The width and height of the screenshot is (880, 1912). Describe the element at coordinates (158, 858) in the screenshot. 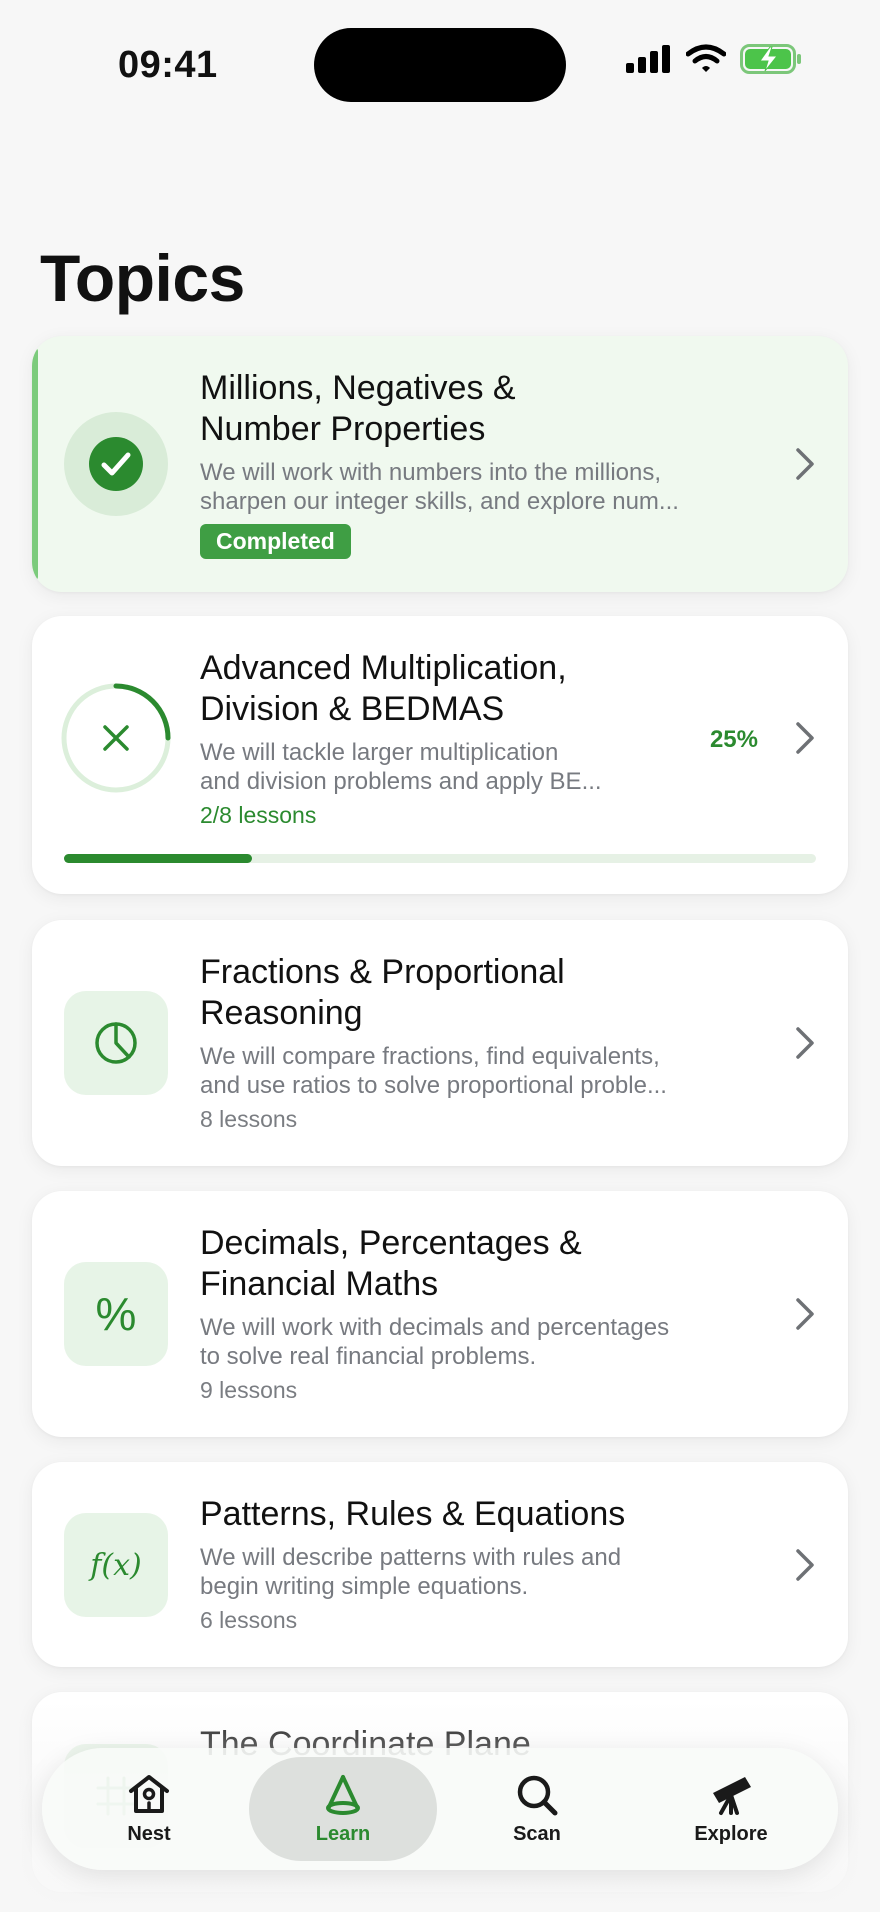

I see `progress-bar-fill` at that location.